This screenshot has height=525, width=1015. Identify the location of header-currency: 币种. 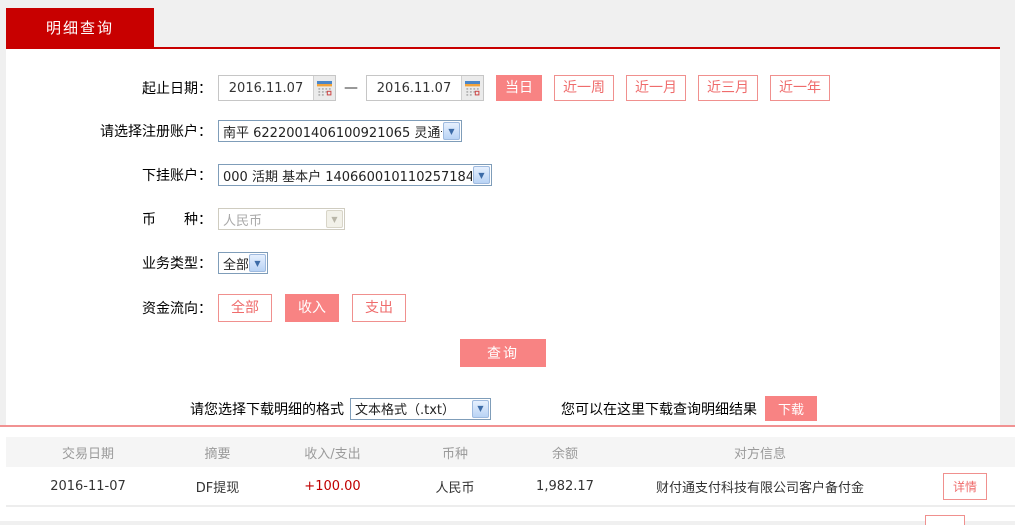
(454, 454).